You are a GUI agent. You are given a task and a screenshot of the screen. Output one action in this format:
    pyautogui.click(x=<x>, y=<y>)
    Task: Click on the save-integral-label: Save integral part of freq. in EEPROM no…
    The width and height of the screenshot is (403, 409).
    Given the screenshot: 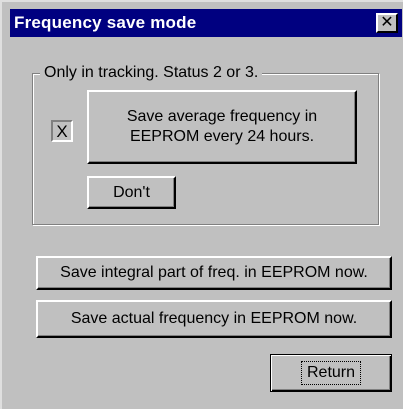 What is the action you would take?
    pyautogui.click(x=214, y=272)
    